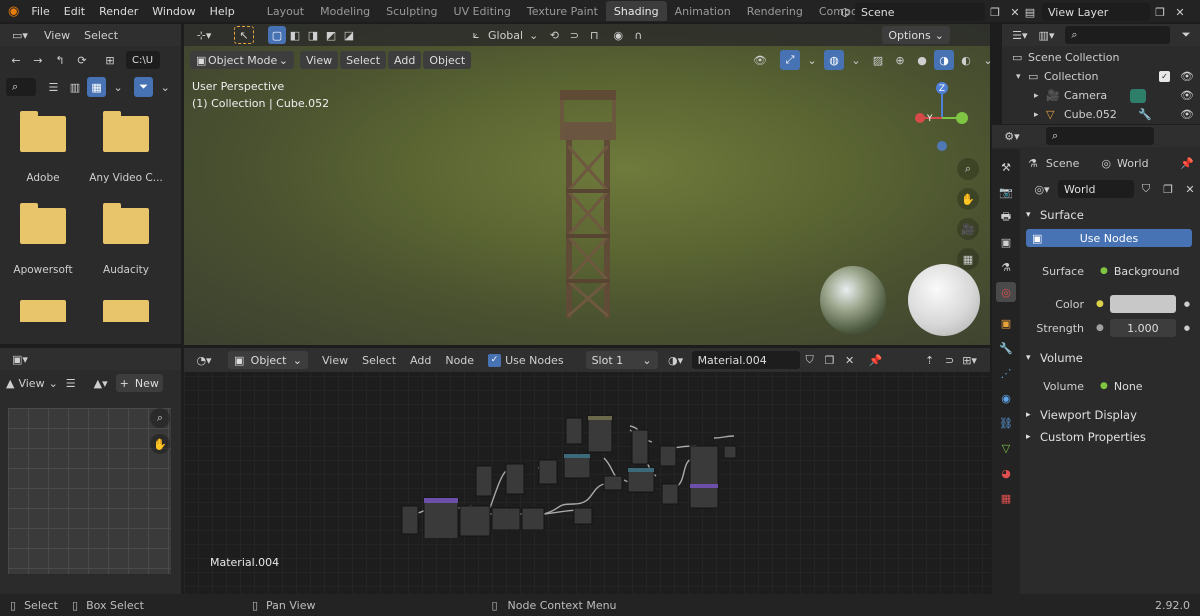  What do you see at coordinates (379, 360) in the screenshot?
I see `node-select-menu: Select` at bounding box center [379, 360].